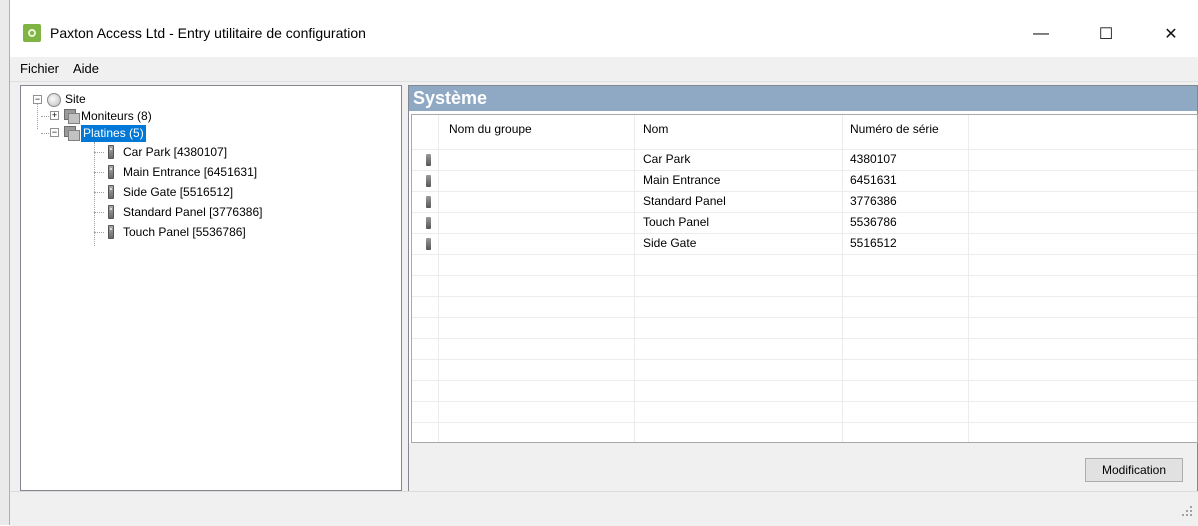 Image resolution: width=1198 pixels, height=526 pixels. Describe the element at coordinates (190, 172) in the screenshot. I see `tree-item-panel: Main Entrance [6451631]` at that location.